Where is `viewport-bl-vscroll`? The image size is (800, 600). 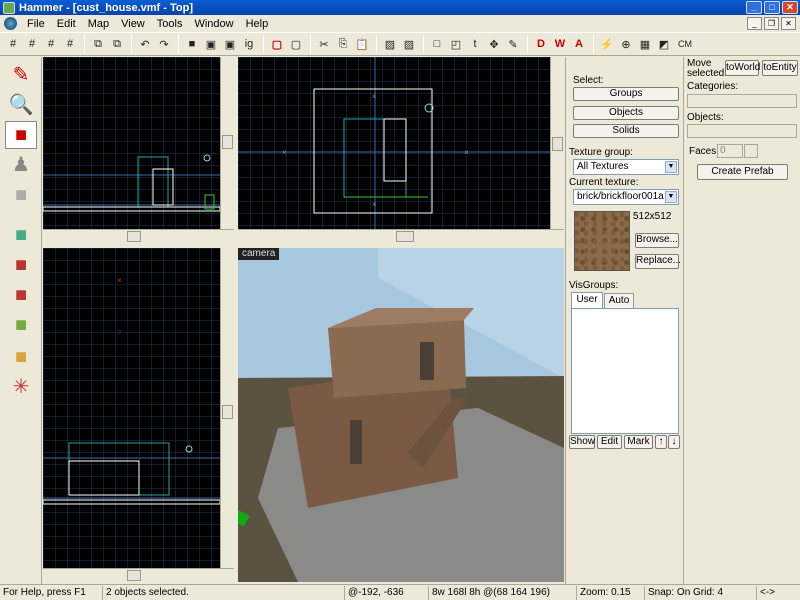
viewport-bl-vscroll is located at coordinates (227, 408).